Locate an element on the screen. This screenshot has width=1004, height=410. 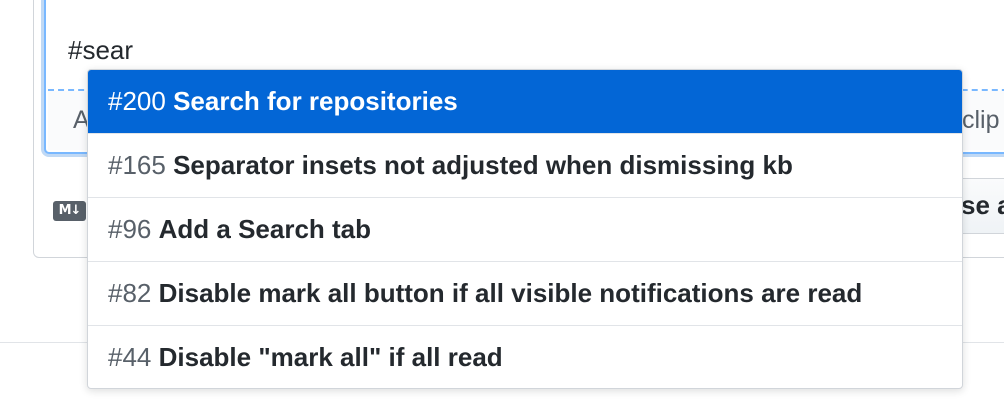
issue-number: #44 is located at coordinates (130, 357).